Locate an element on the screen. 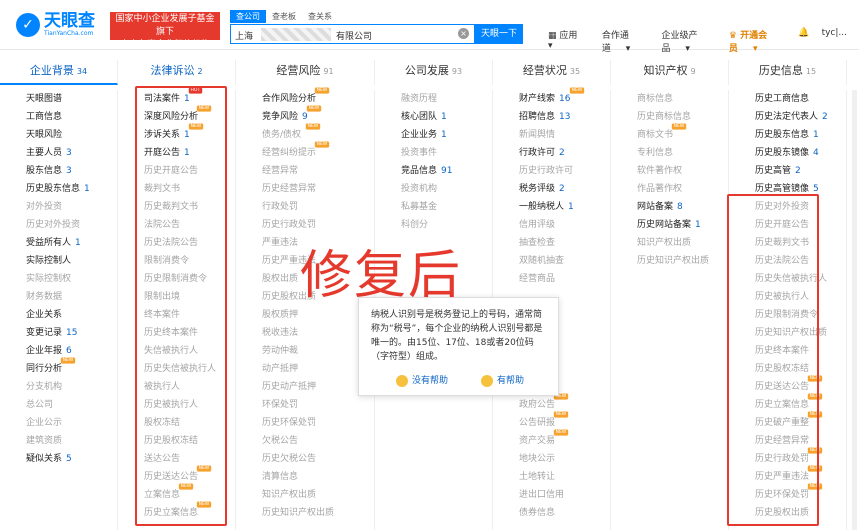  category-item: 历史网站备案 1 is located at coordinates (669, 225).